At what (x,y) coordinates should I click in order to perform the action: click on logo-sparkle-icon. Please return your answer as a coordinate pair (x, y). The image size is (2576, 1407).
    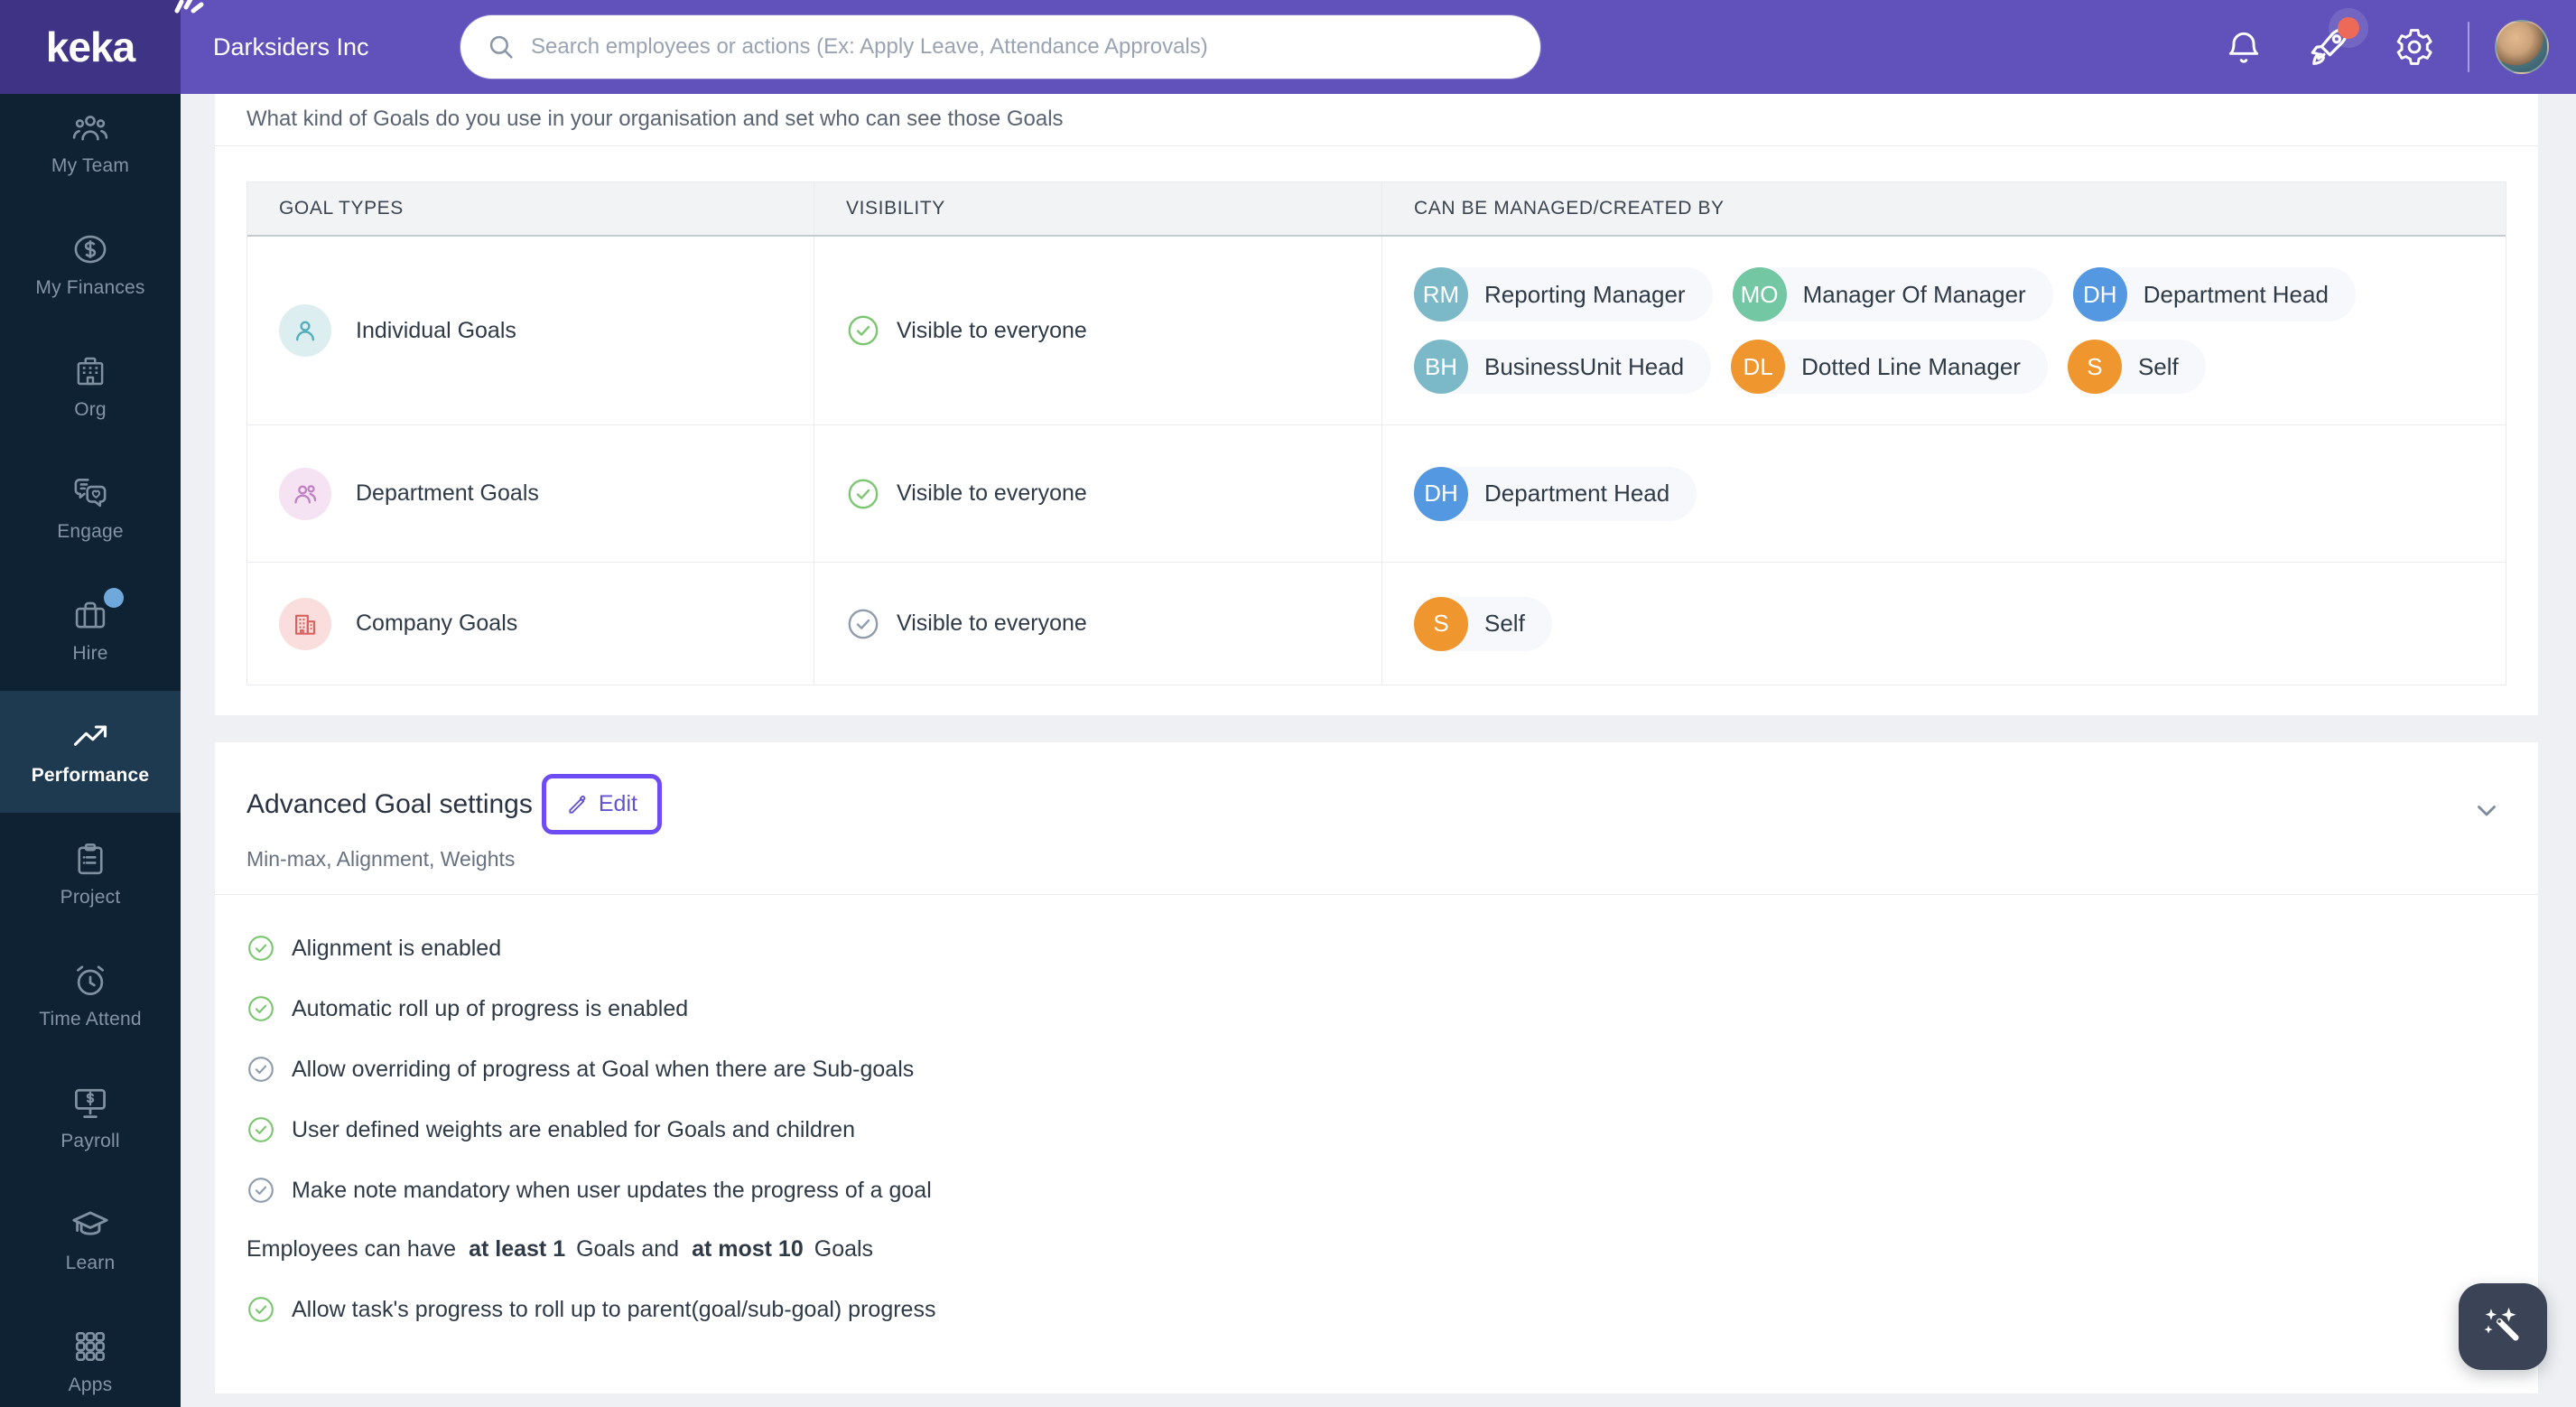
    Looking at the image, I should click on (189, 7).